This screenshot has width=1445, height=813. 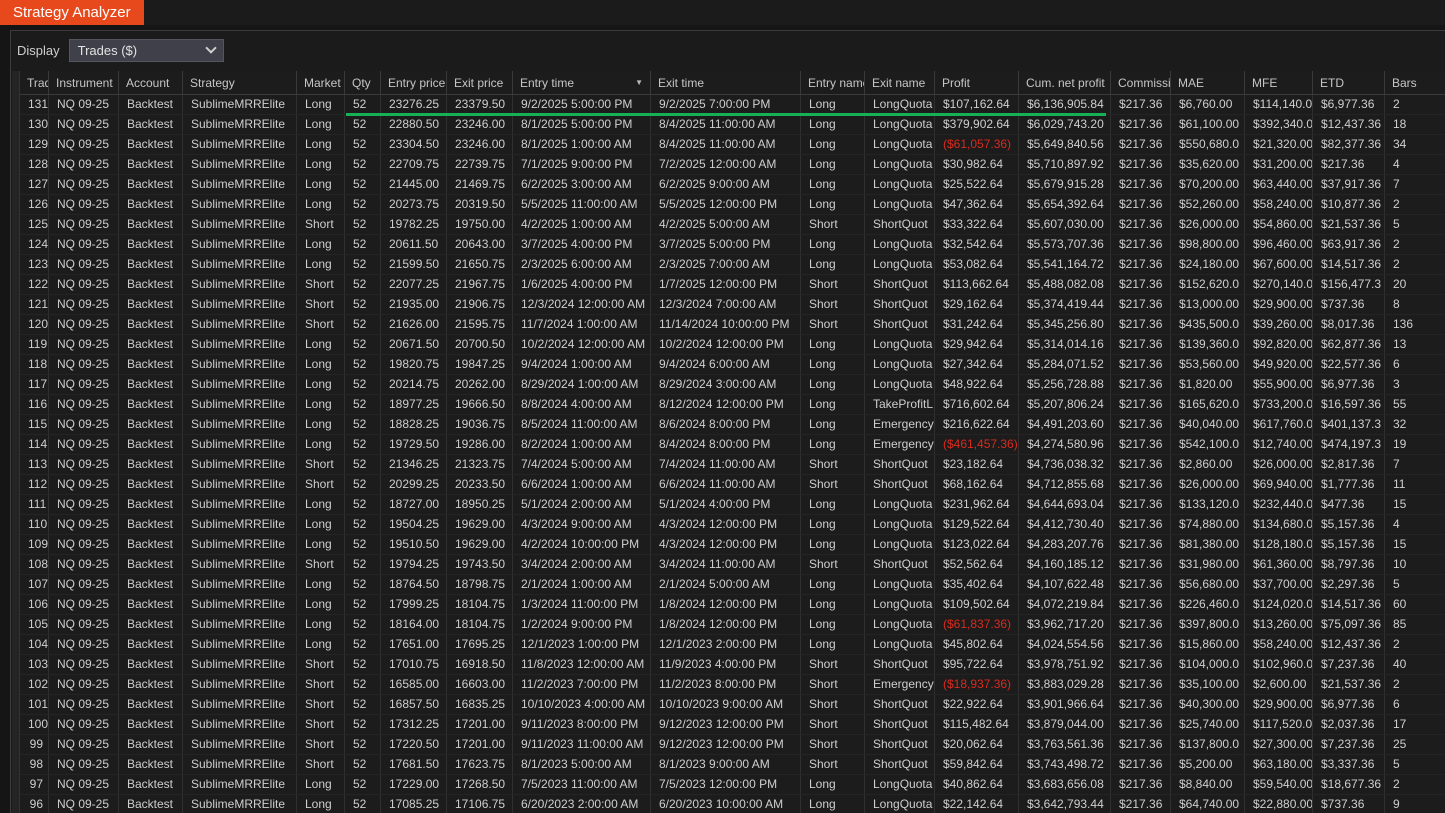 What do you see at coordinates (363, 624) in the screenshot?
I see `cell: 52` at bounding box center [363, 624].